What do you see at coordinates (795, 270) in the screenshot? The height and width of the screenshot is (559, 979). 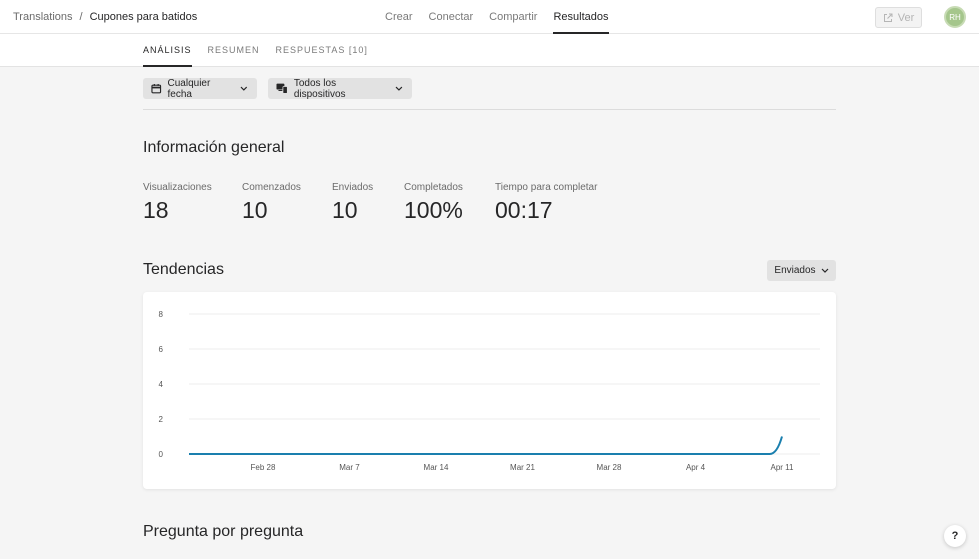 I see `series-select-label: Enviados` at bounding box center [795, 270].